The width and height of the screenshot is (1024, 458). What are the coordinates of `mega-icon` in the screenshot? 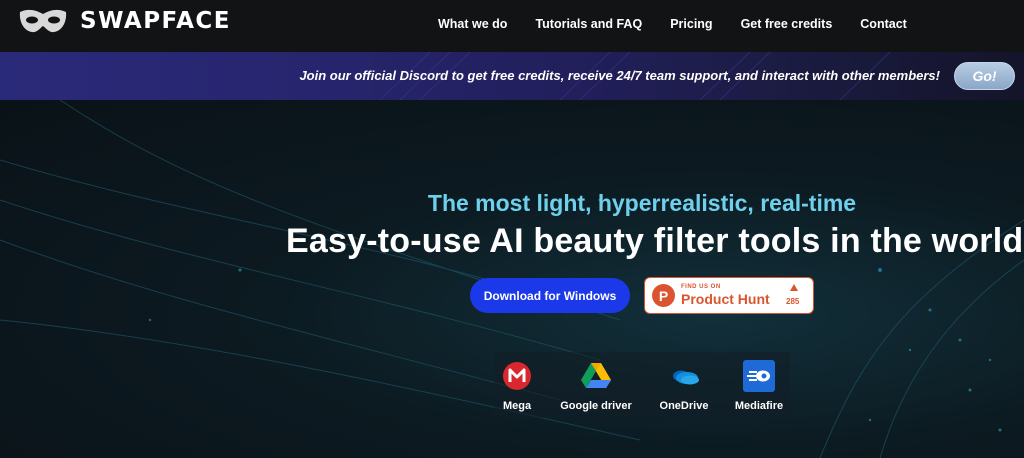 It's located at (517, 376).